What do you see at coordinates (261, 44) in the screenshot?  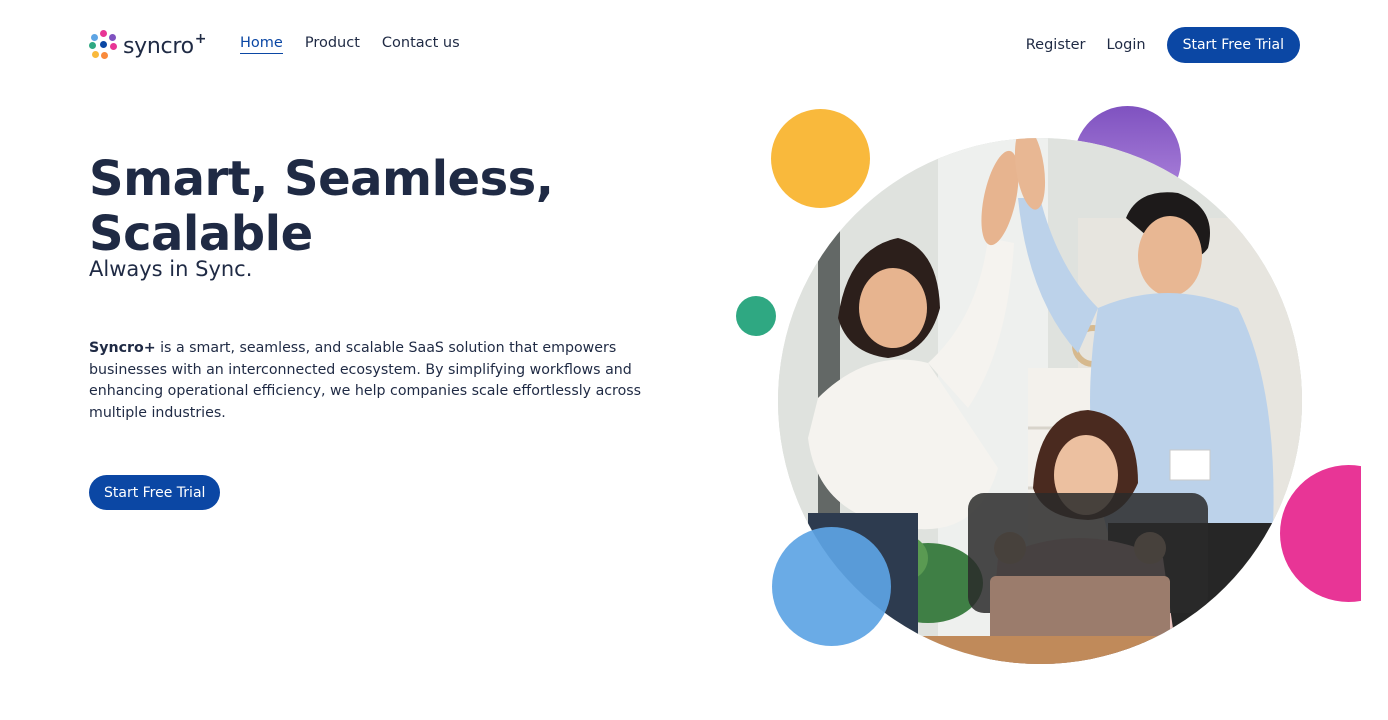 I see `nav-item-home: Home` at bounding box center [261, 44].